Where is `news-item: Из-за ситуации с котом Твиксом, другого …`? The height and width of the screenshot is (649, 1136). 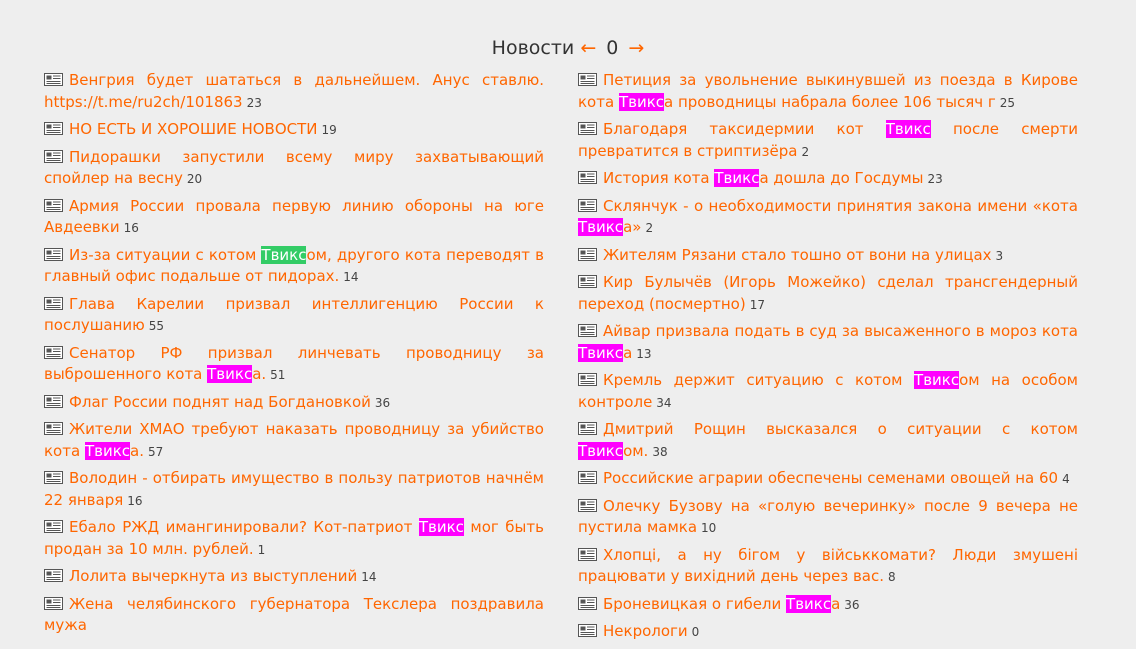
news-item: Из-за ситуации с котом Твиксом, другого … is located at coordinates (294, 267).